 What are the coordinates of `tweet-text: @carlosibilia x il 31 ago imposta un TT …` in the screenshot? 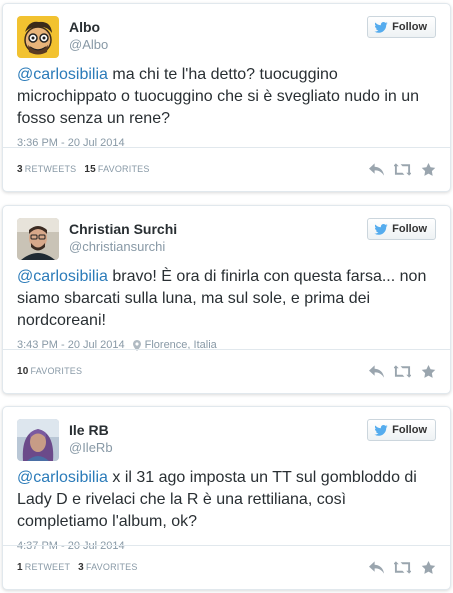 It's located at (226, 500).